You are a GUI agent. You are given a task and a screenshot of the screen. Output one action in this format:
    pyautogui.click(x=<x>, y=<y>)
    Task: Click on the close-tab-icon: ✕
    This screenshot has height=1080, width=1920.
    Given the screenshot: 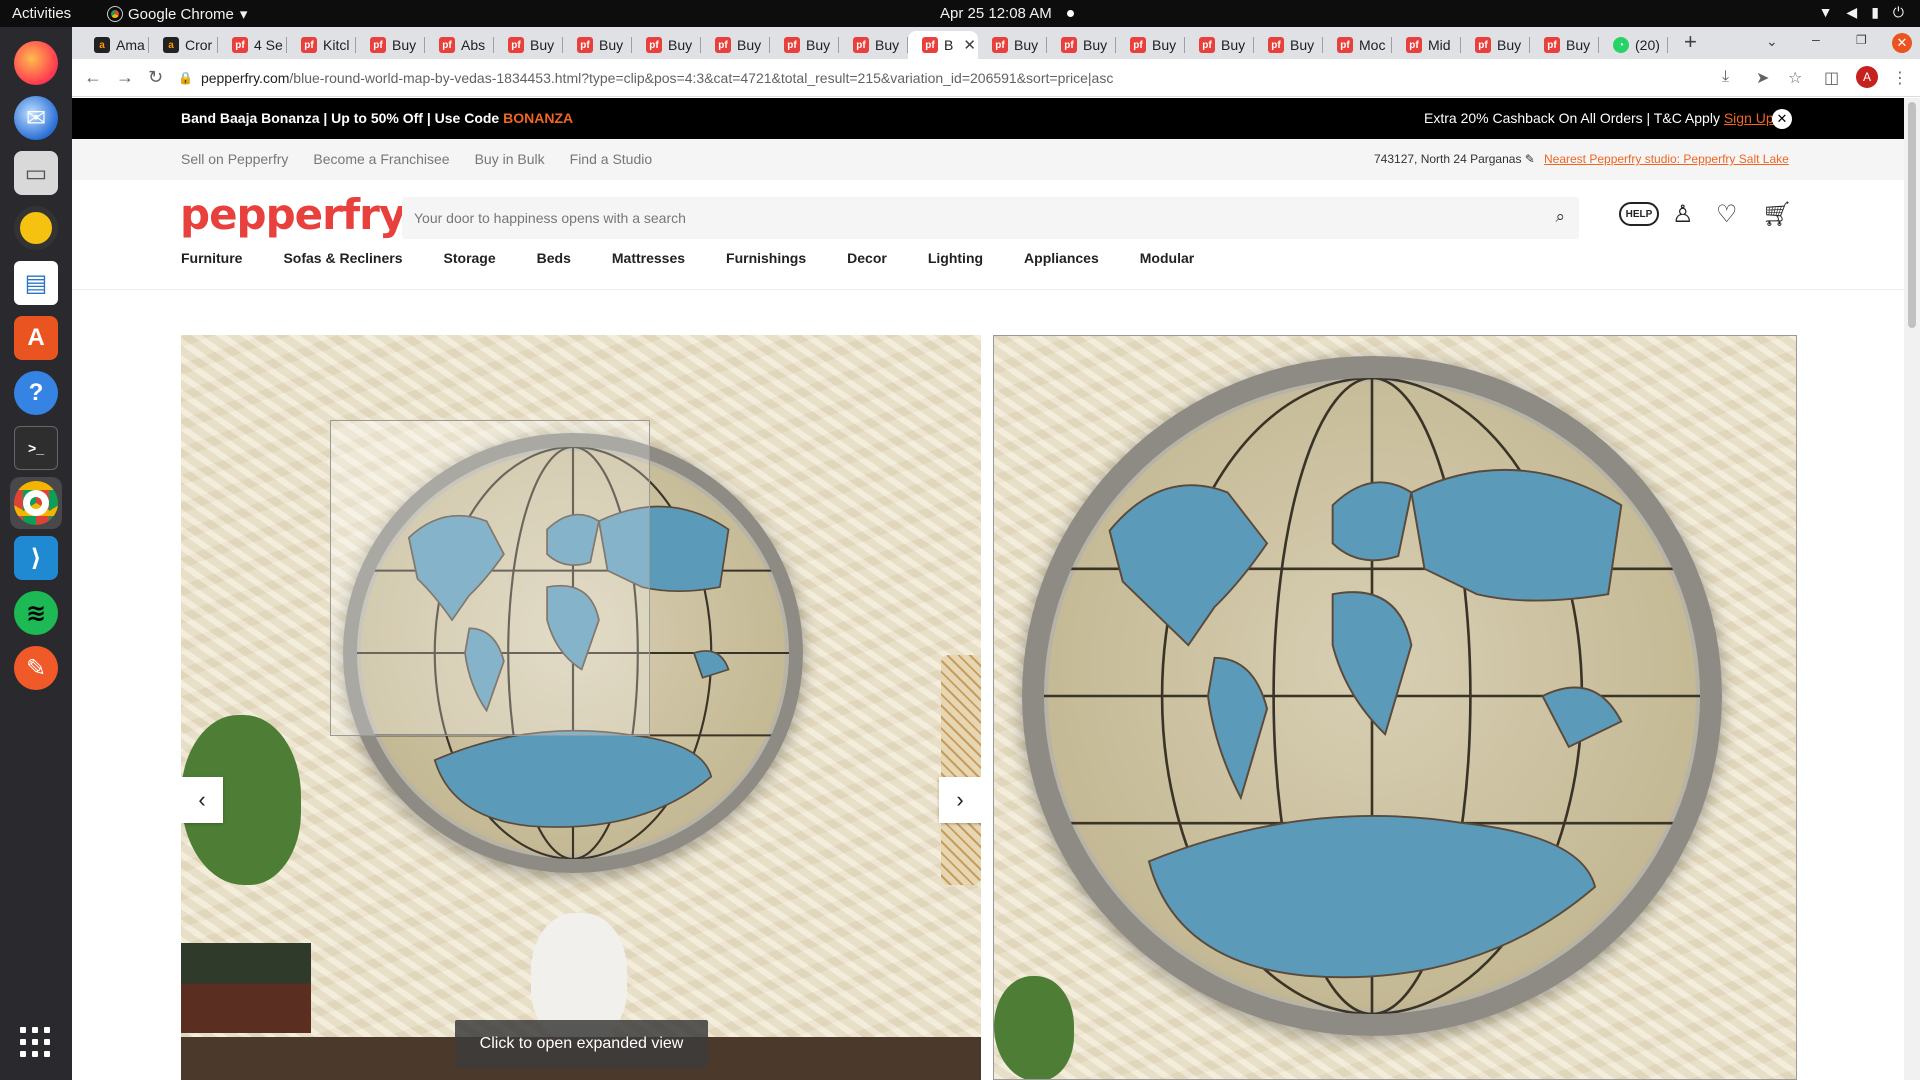 What is the action you would take?
    pyautogui.click(x=969, y=45)
    